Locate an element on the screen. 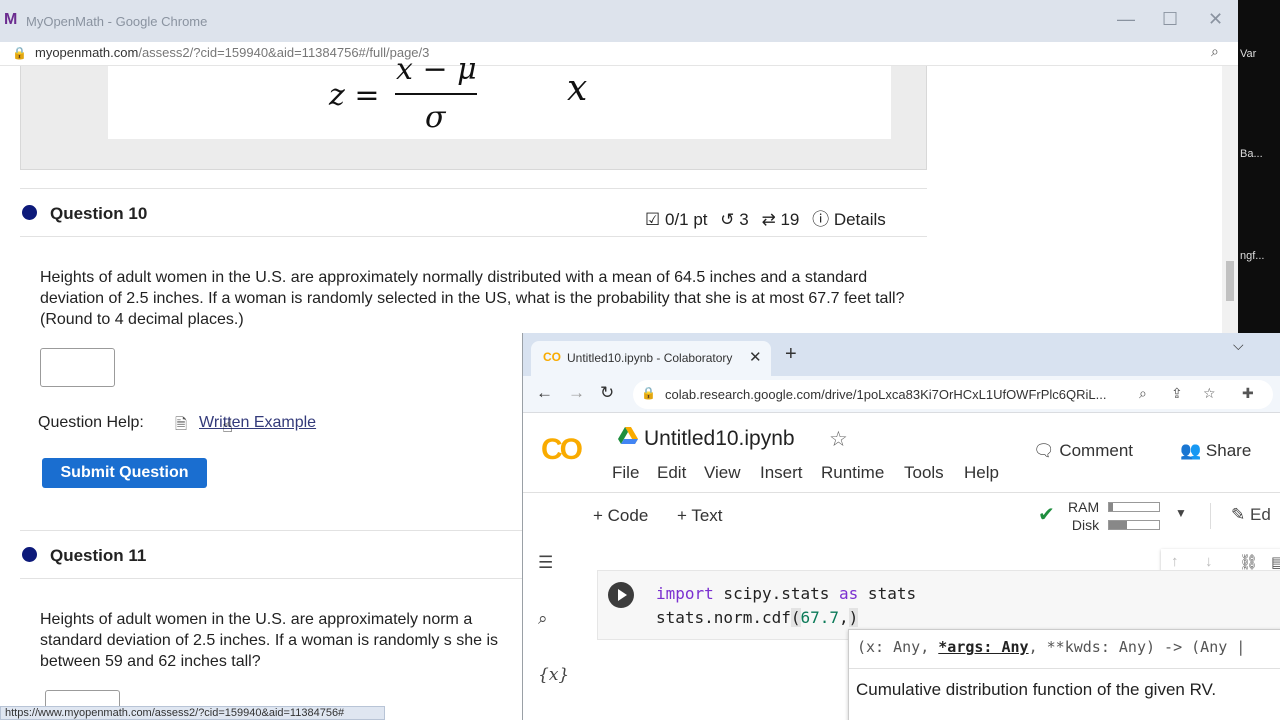 The width and height of the screenshot is (1280, 720). share-button: 👥 Share is located at coordinates (1215, 451).